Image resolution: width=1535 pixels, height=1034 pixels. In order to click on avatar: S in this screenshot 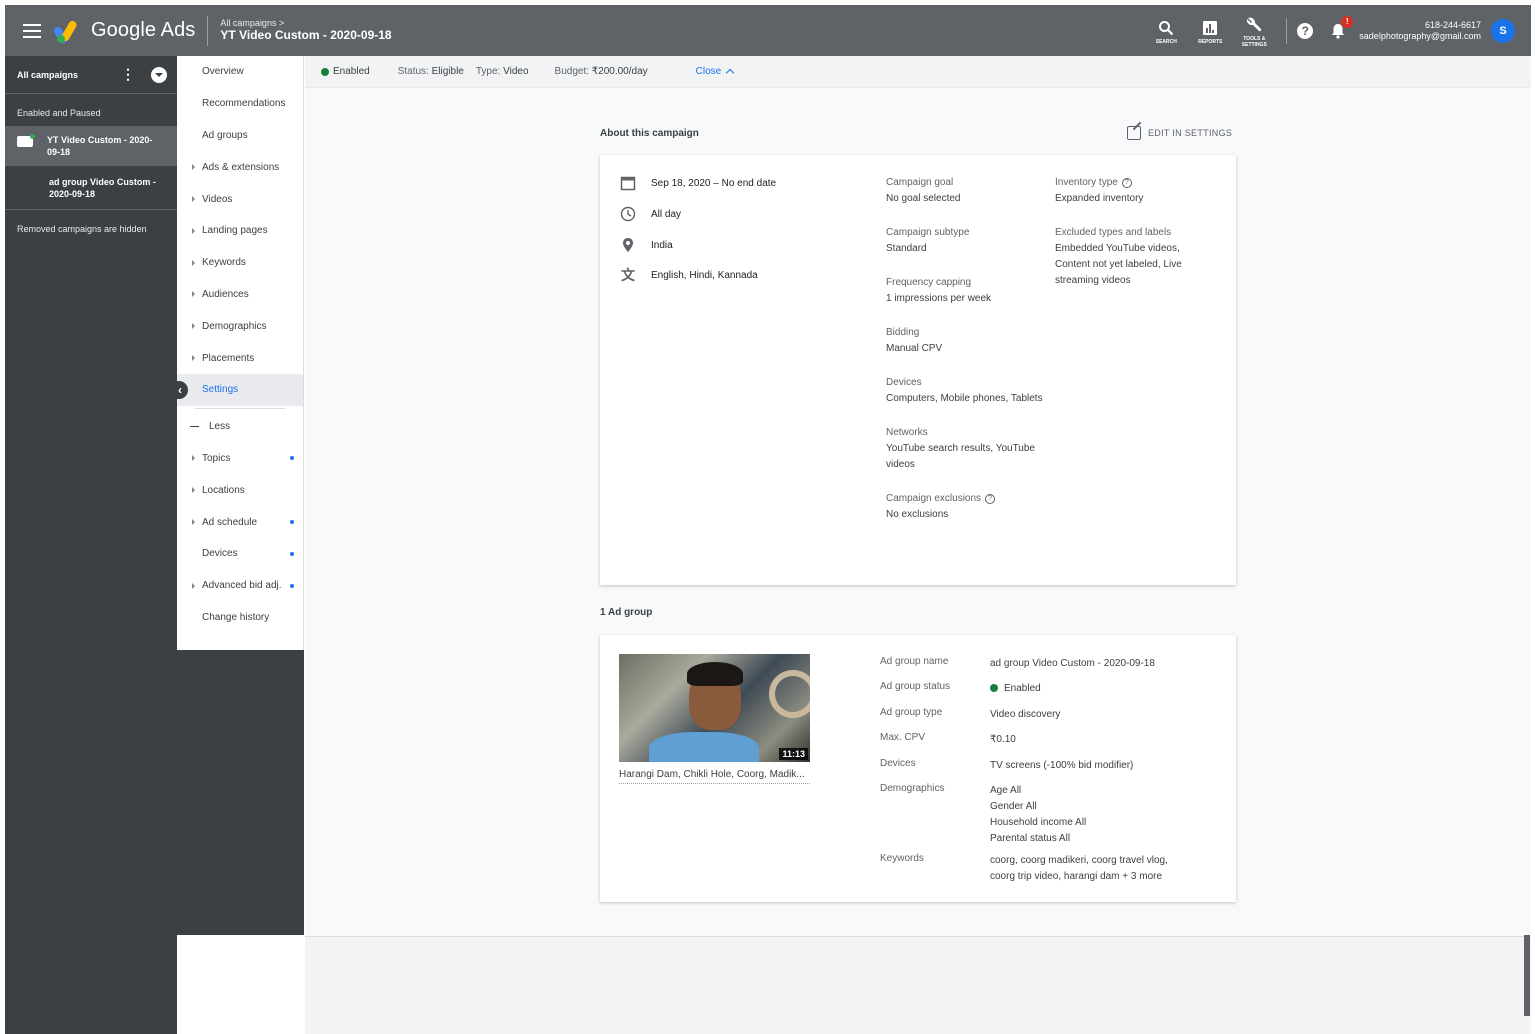, I will do `click(1503, 30)`.